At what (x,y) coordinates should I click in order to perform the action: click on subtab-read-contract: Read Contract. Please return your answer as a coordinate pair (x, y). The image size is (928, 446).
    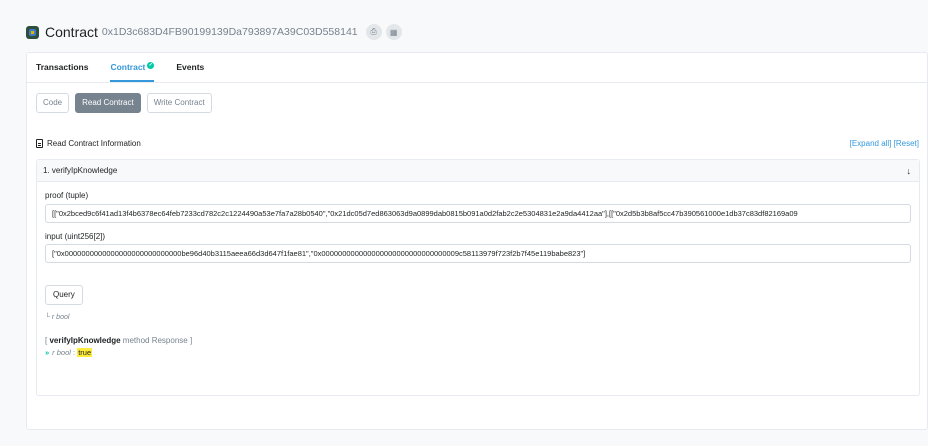
    Looking at the image, I should click on (108, 103).